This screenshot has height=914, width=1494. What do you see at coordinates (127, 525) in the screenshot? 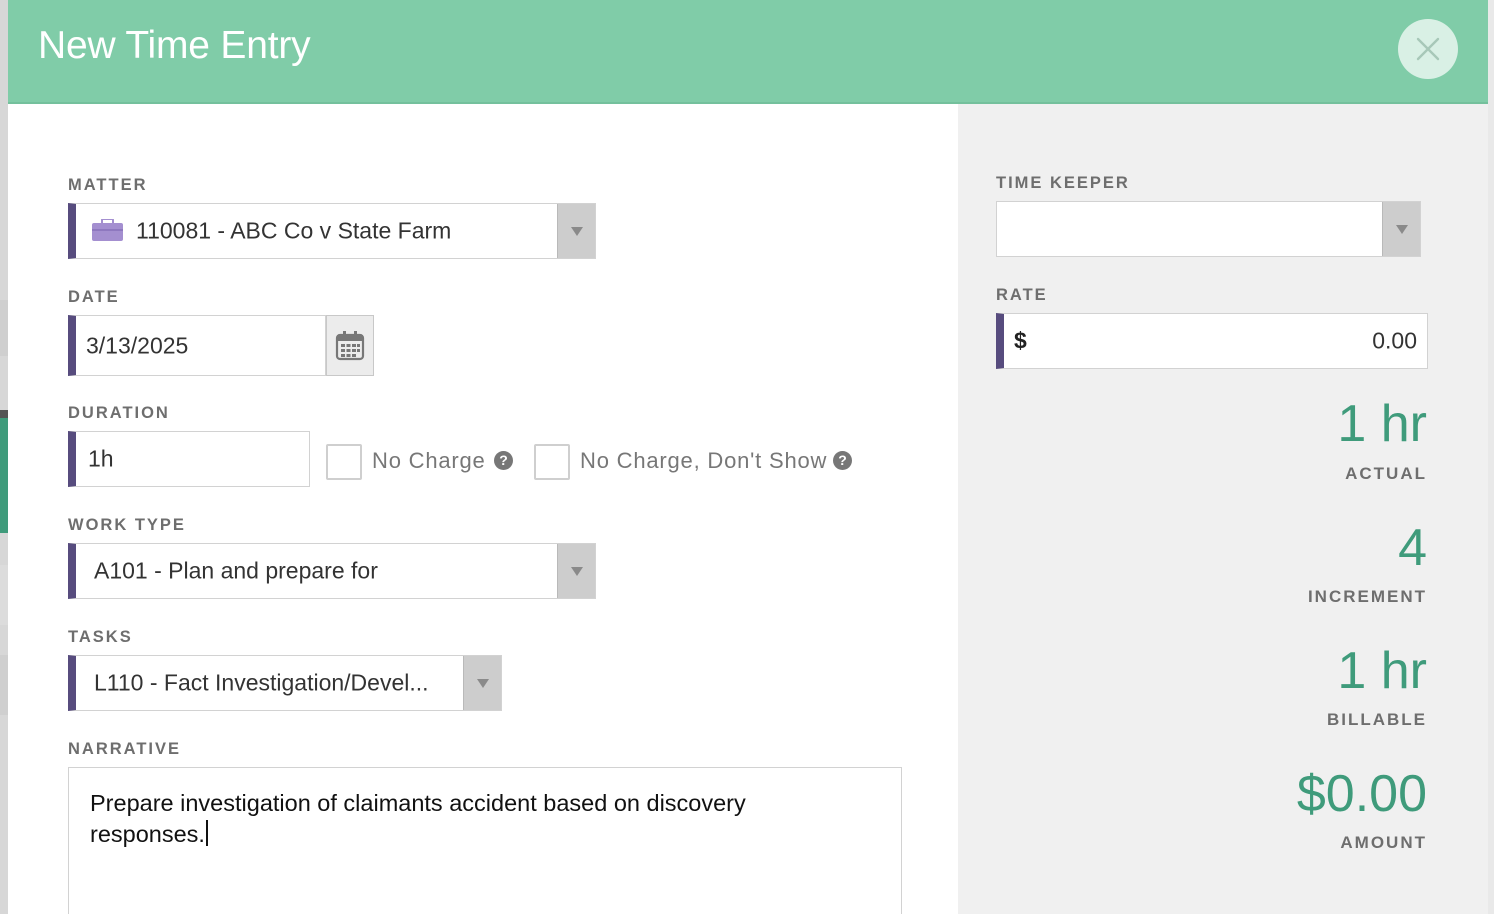
I see `work-type-label: WORK TYPE` at bounding box center [127, 525].